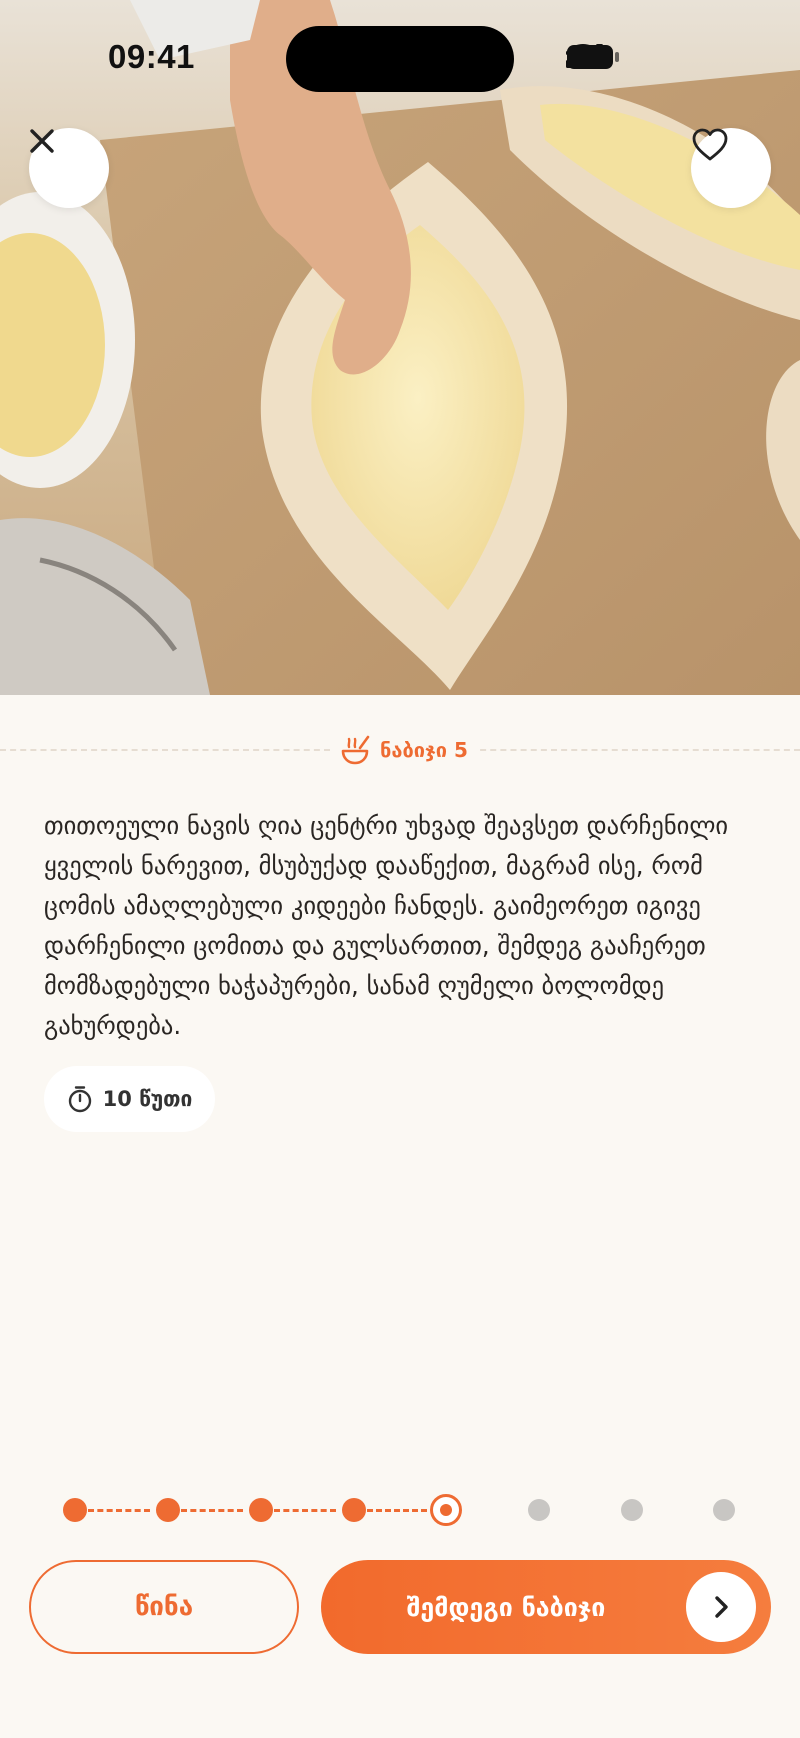 The image size is (800, 1738). What do you see at coordinates (731, 168) in the screenshot?
I see `favorite-button` at bounding box center [731, 168].